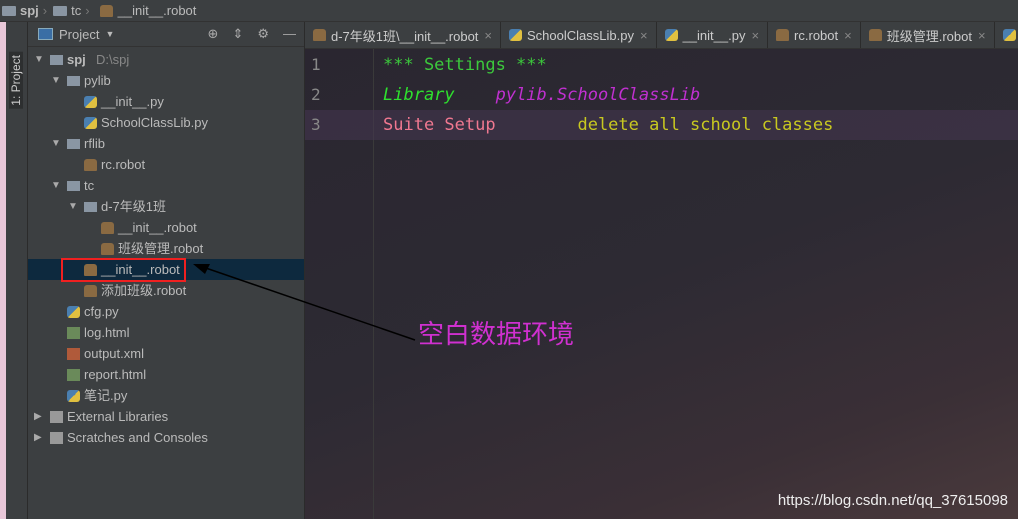 This screenshot has height=519, width=1018. I want to click on annotation-text: 空白数据环境, so click(496, 334).